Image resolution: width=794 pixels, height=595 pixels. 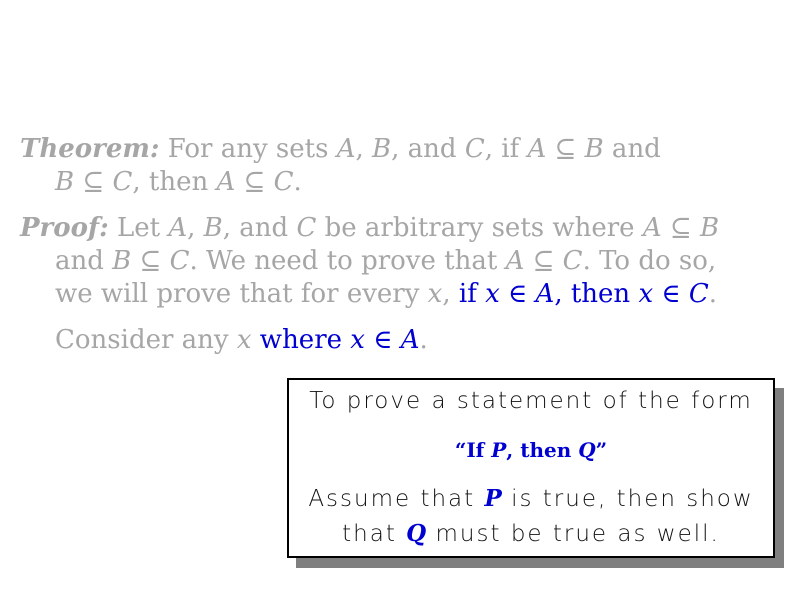 What do you see at coordinates (531, 401) in the screenshot?
I see `callout-intro: To prove a statement of the form` at bounding box center [531, 401].